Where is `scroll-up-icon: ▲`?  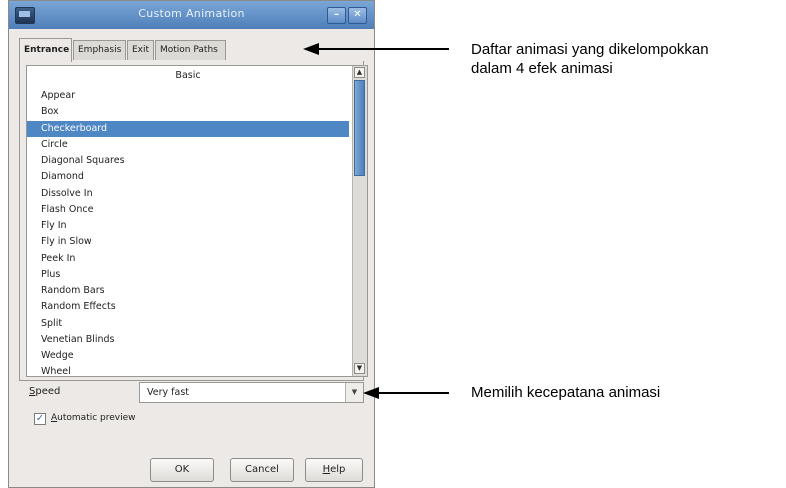 scroll-up-icon: ▲ is located at coordinates (359, 72).